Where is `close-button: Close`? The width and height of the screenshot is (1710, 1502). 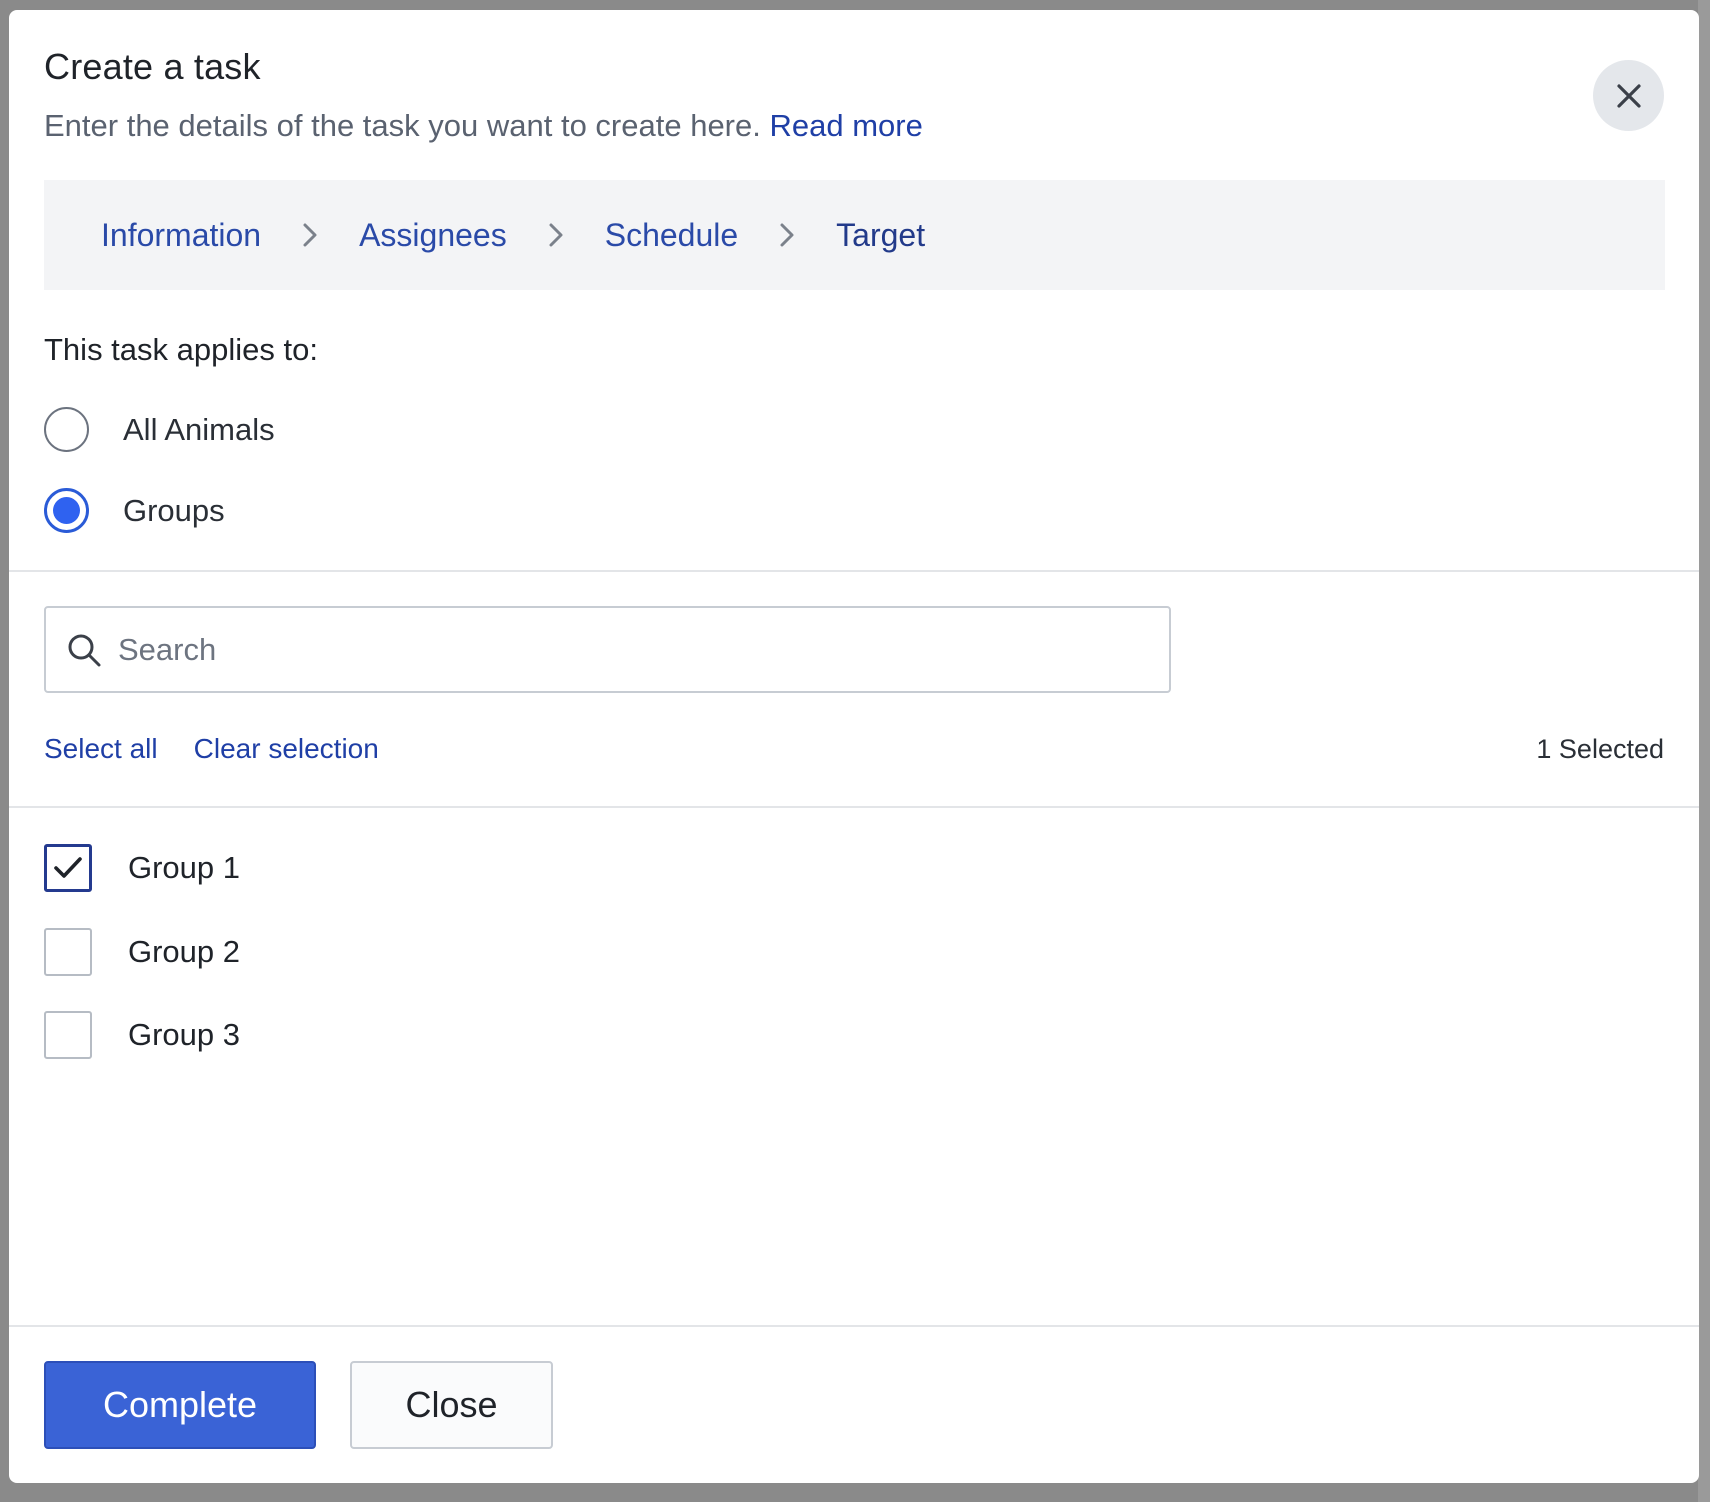 close-button: Close is located at coordinates (451, 1405).